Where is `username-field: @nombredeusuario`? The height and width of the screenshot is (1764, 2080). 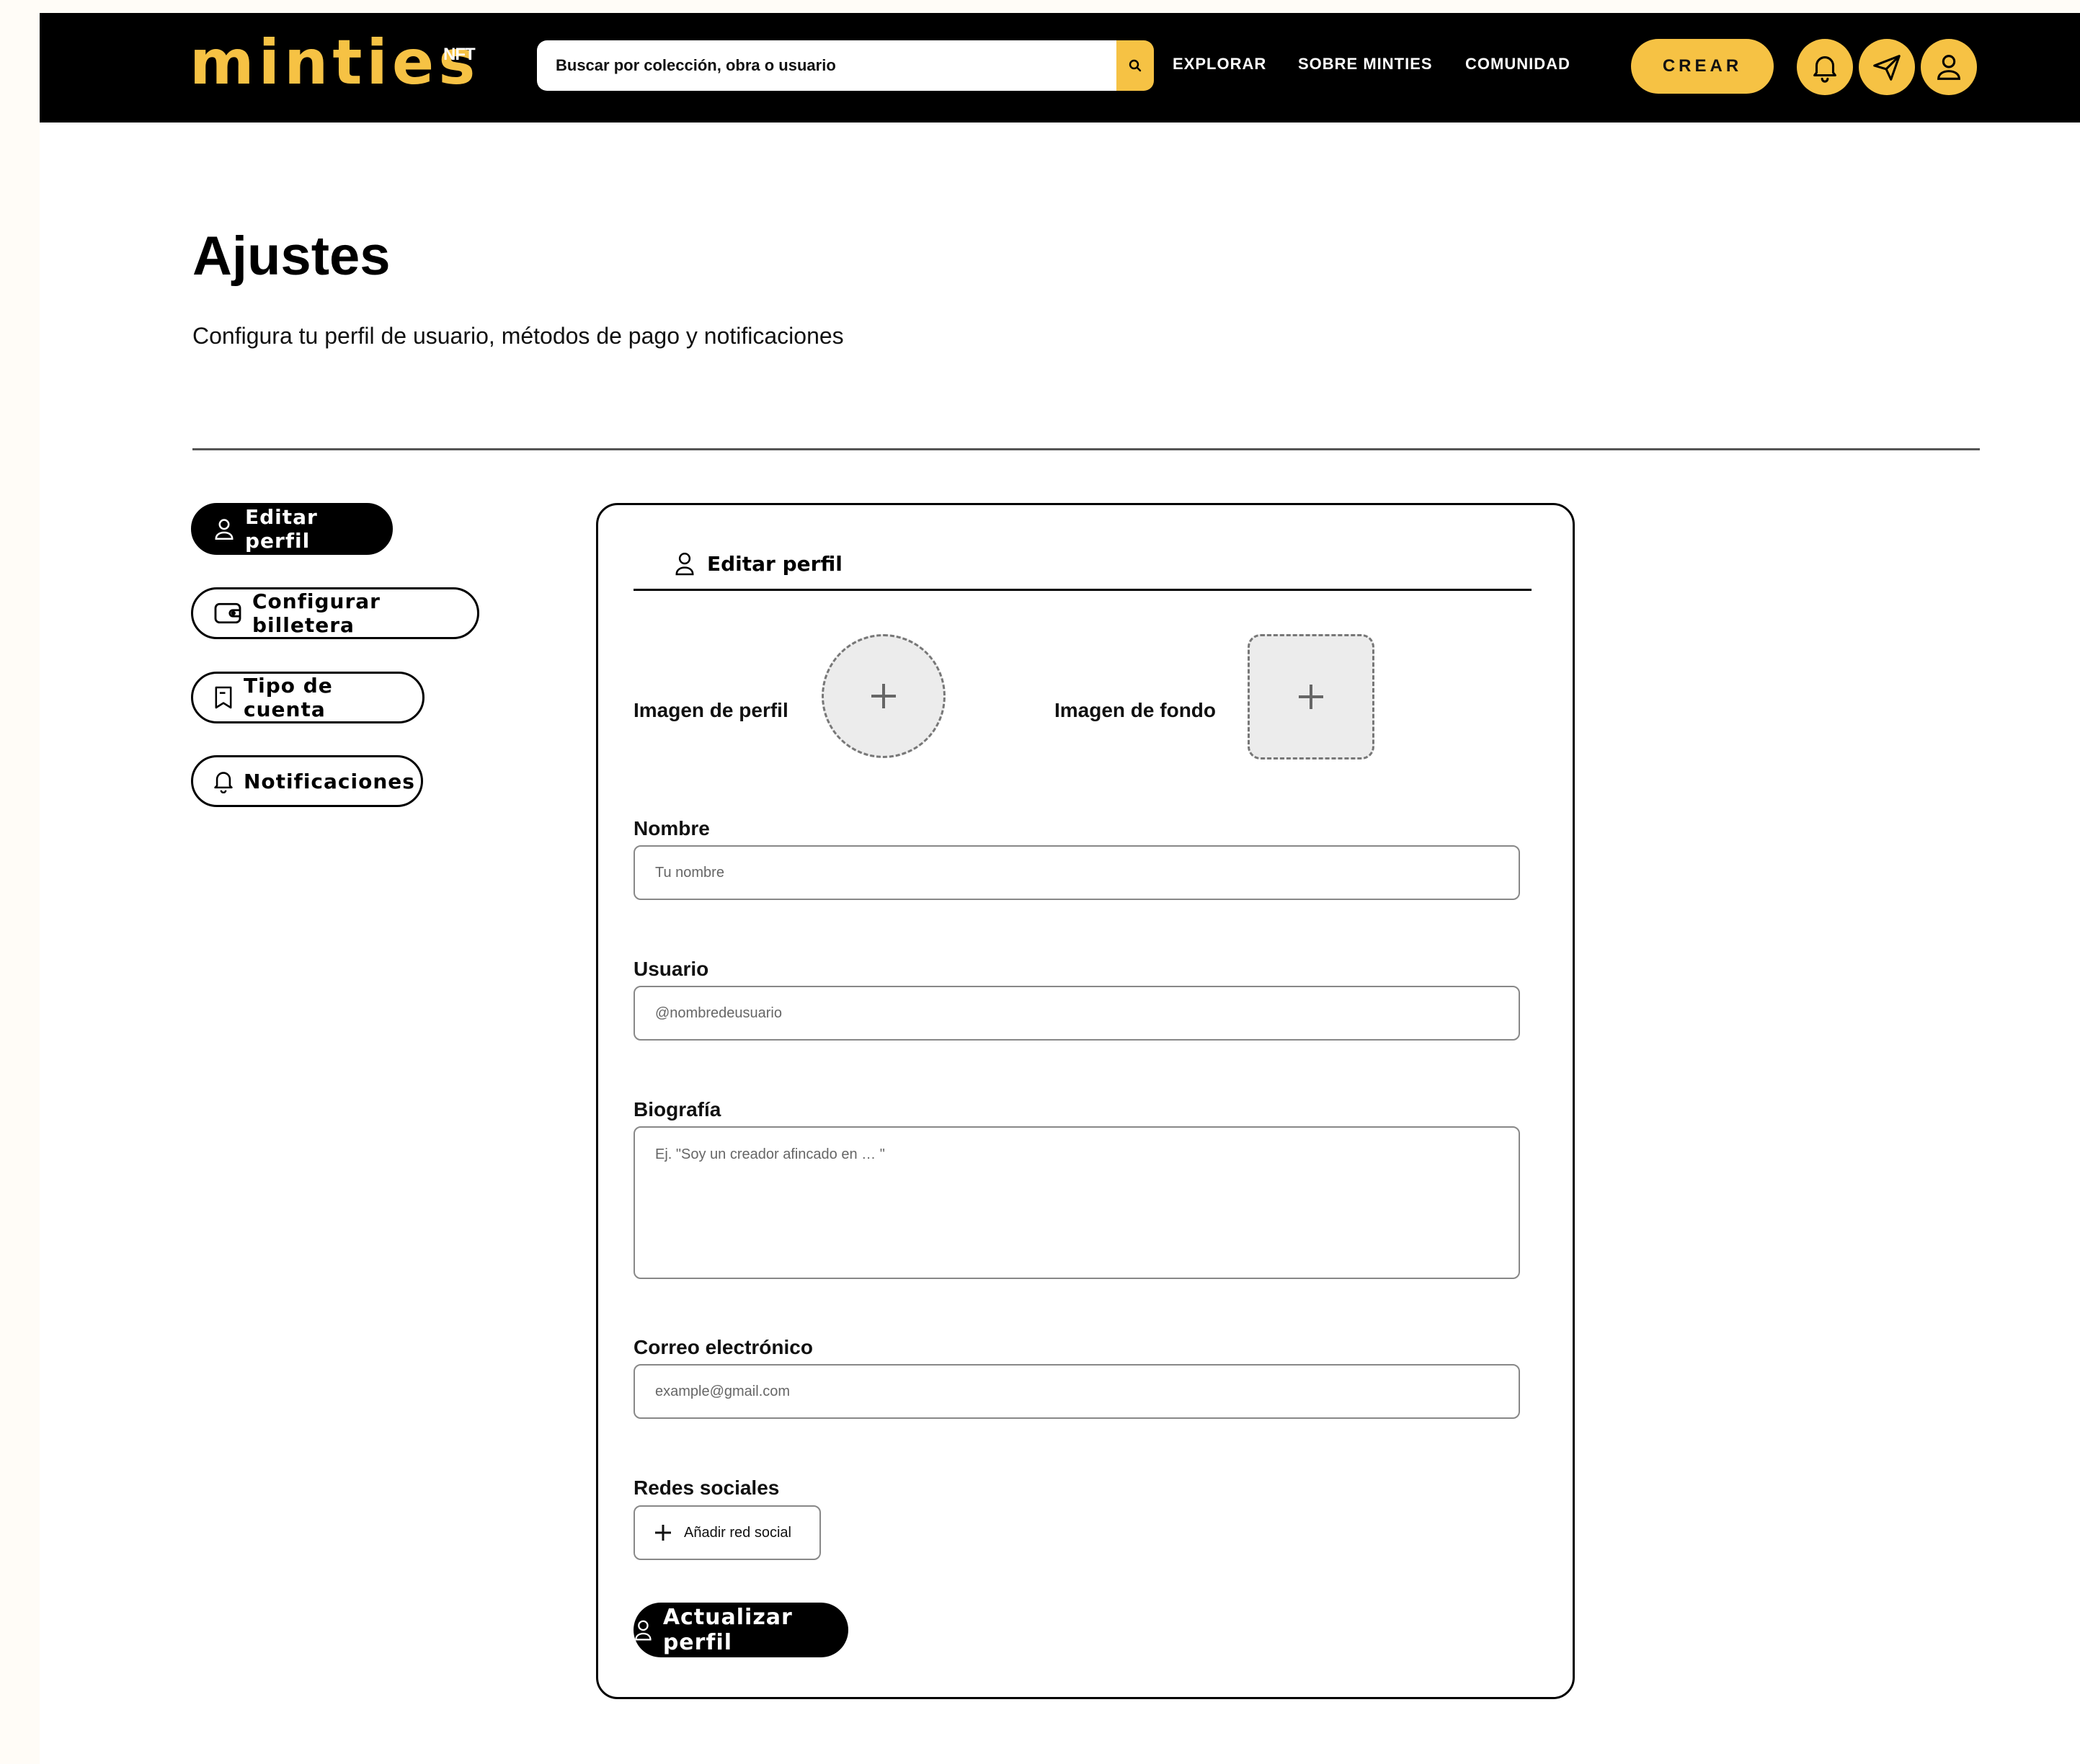 username-field: @nombredeusuario is located at coordinates (1077, 1013).